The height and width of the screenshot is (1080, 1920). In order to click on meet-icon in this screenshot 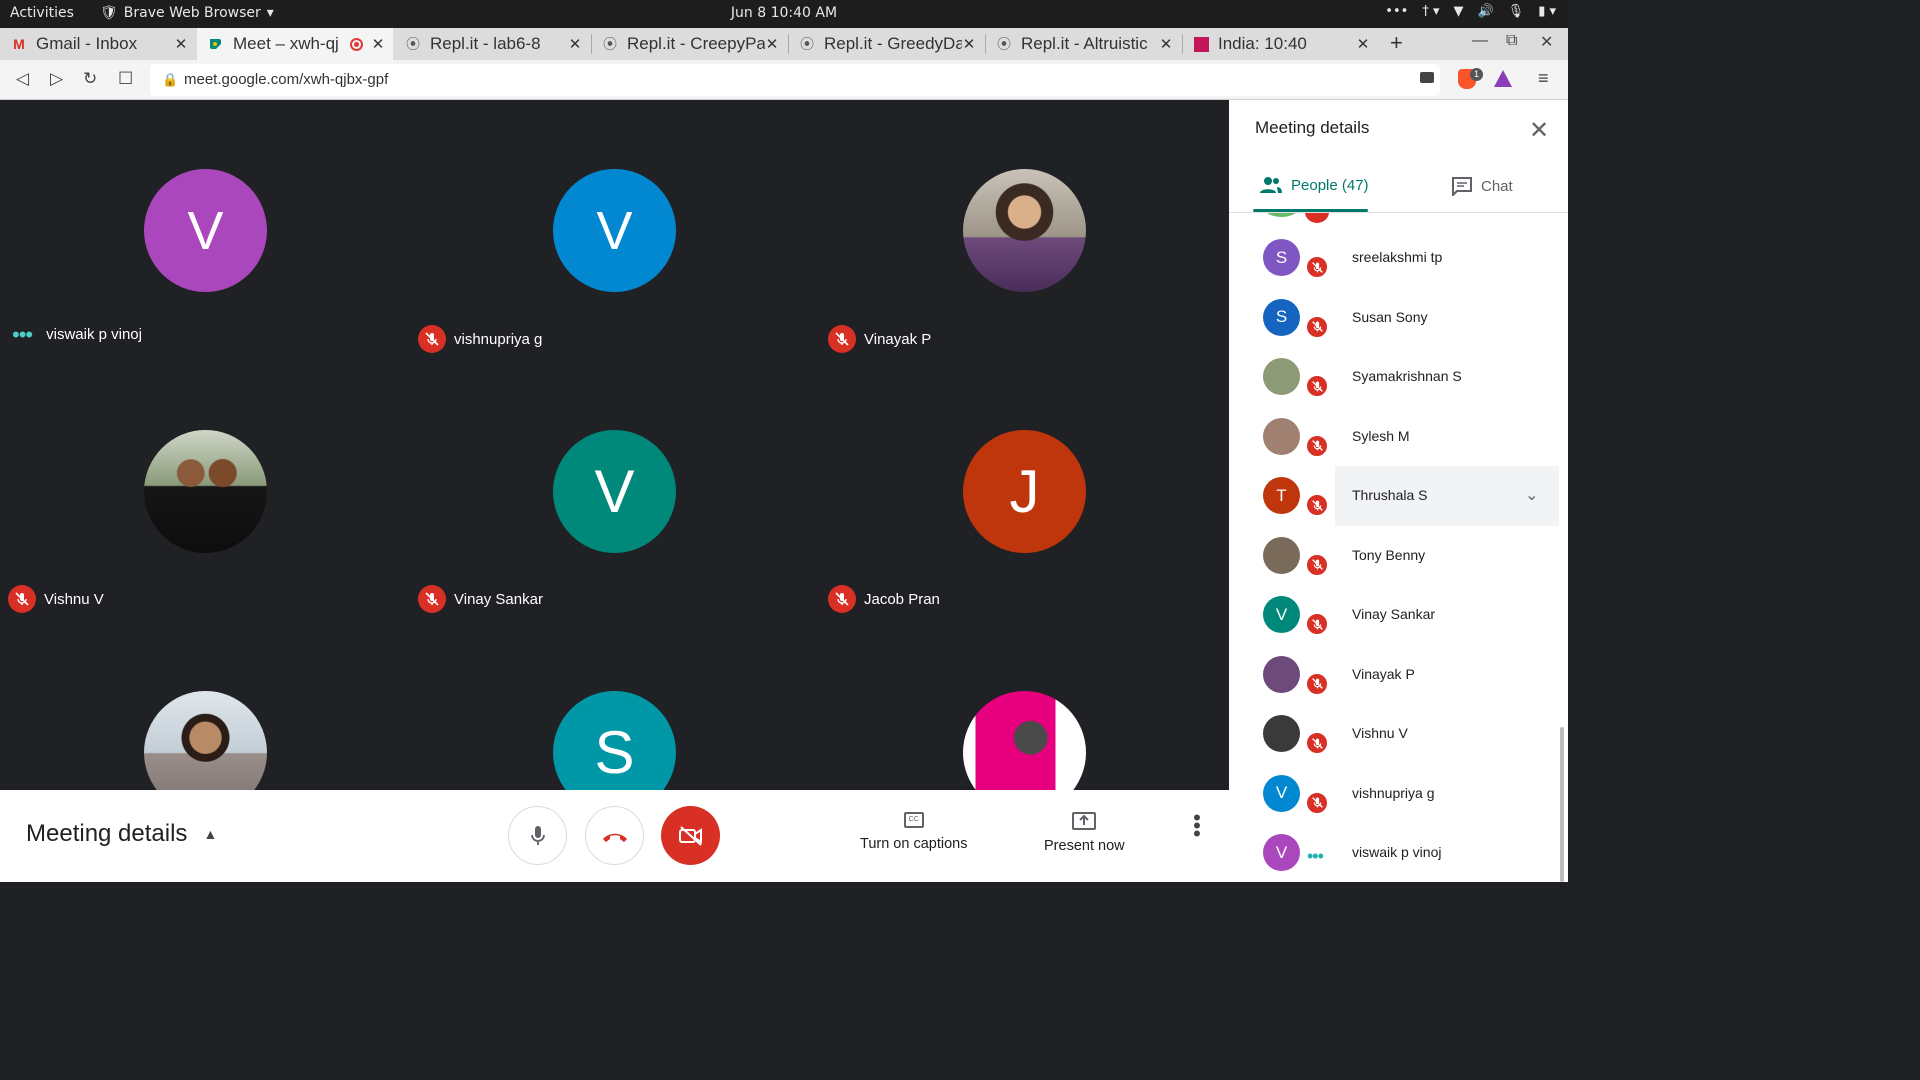, I will do `click(216, 44)`.